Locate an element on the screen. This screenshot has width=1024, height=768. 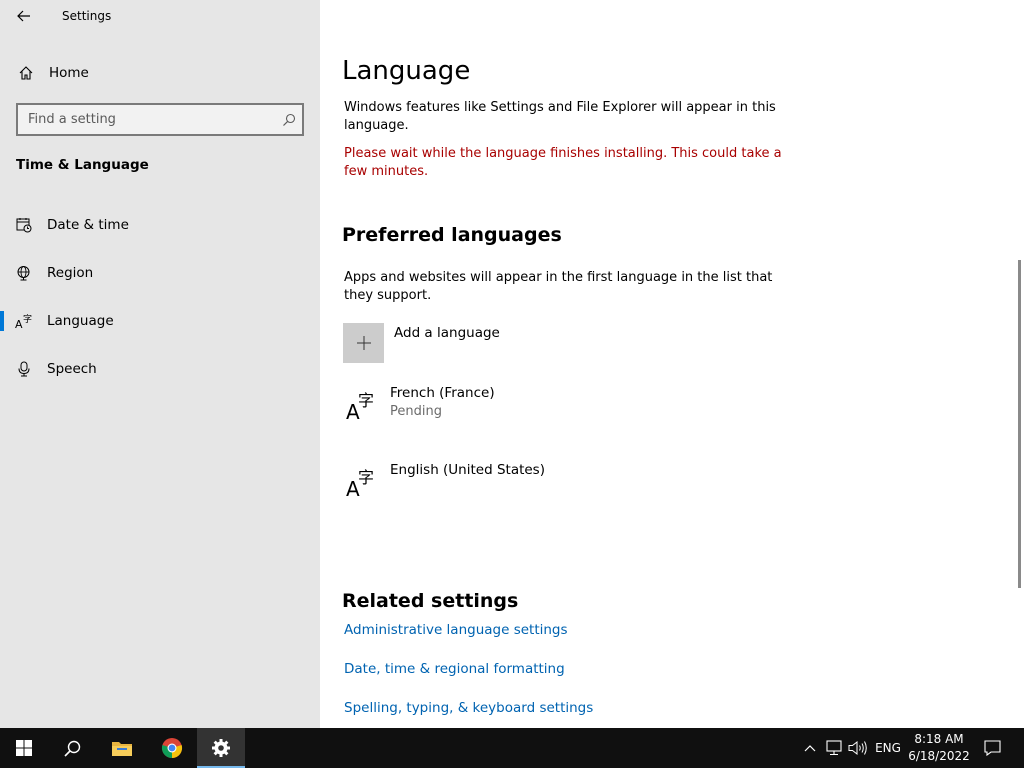
globe-icon is located at coordinates (24, 273).